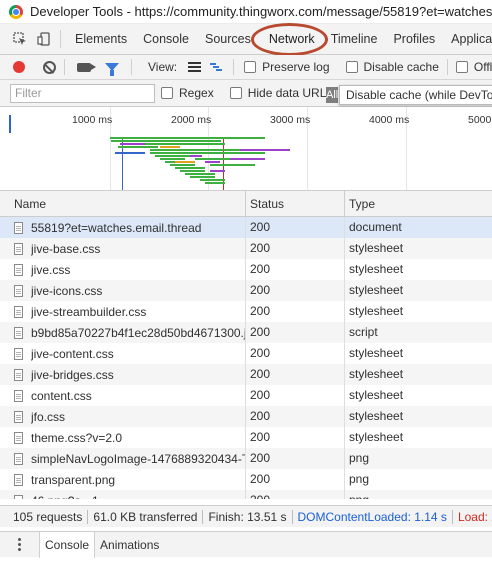  I want to click on large-rows-icon, so click(195, 67).